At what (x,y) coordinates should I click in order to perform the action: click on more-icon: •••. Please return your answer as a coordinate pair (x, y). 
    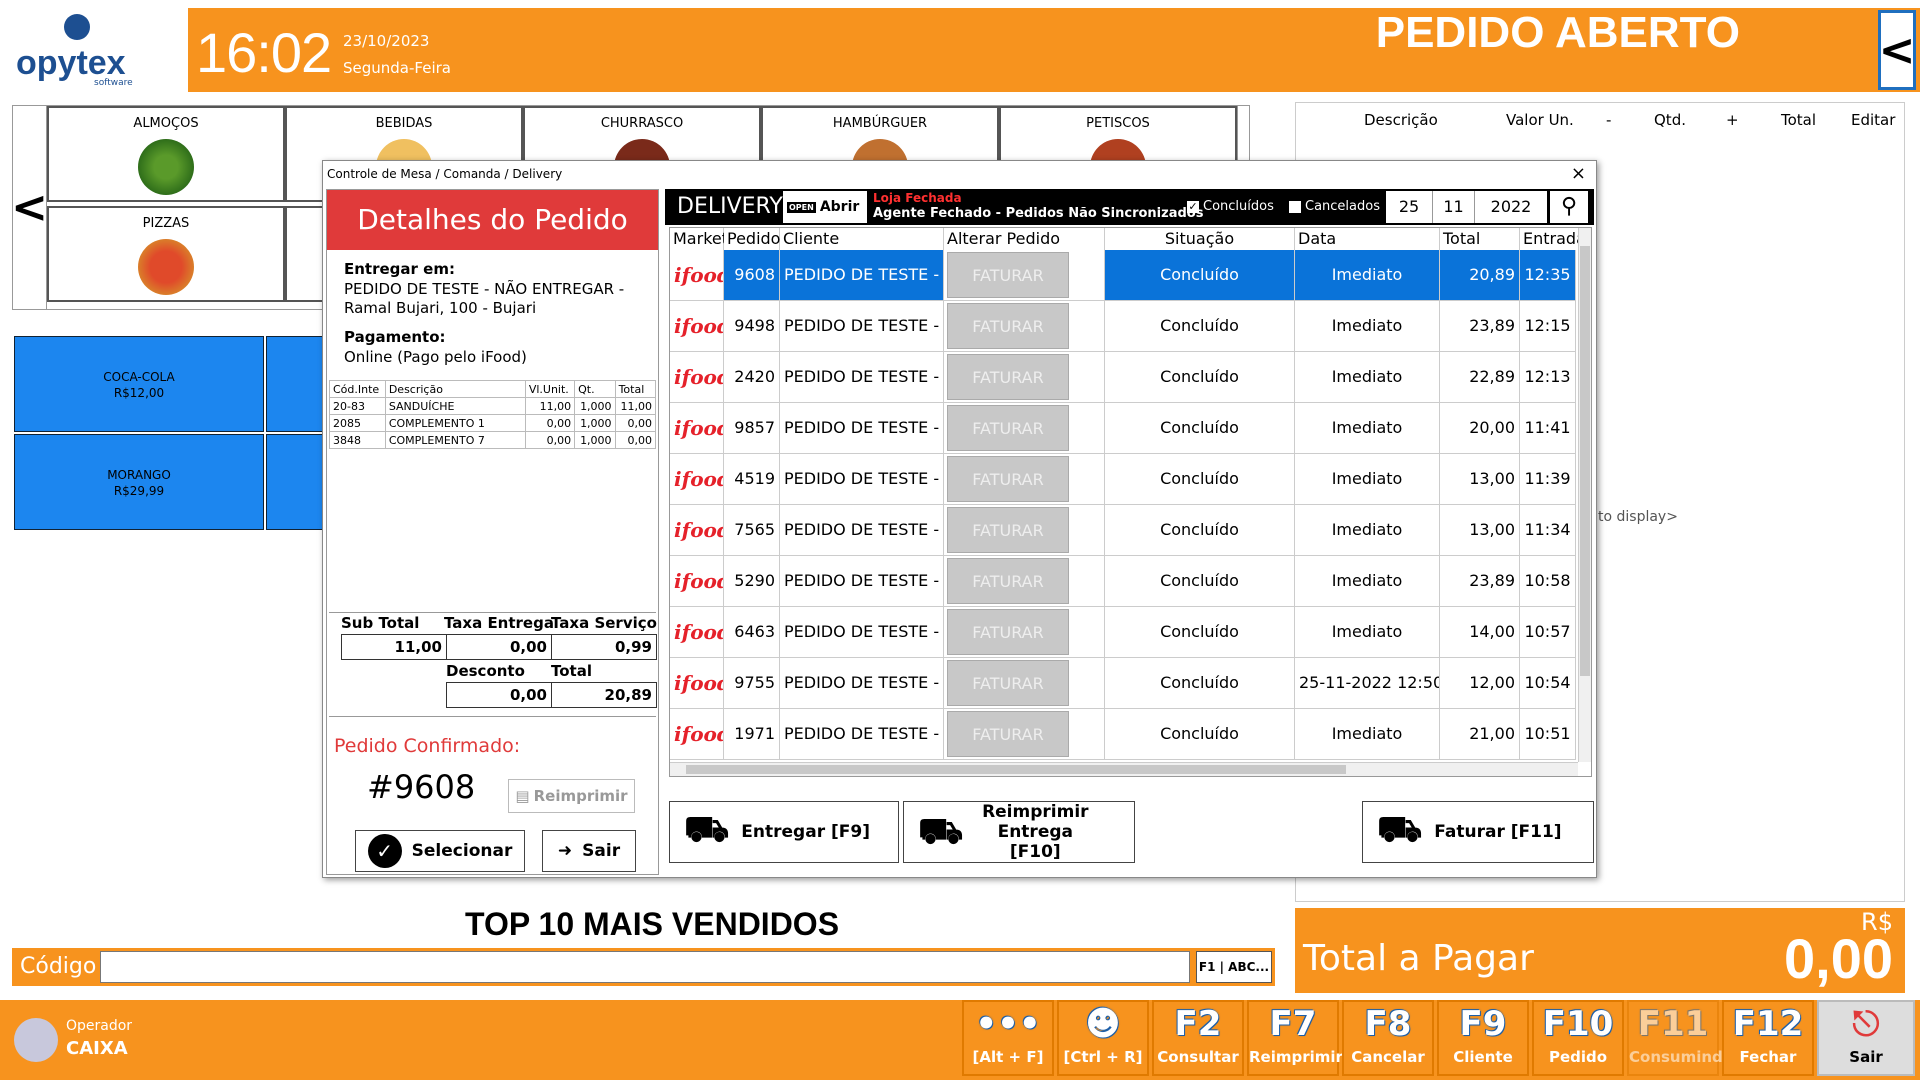
    Looking at the image, I should click on (1008, 1024).